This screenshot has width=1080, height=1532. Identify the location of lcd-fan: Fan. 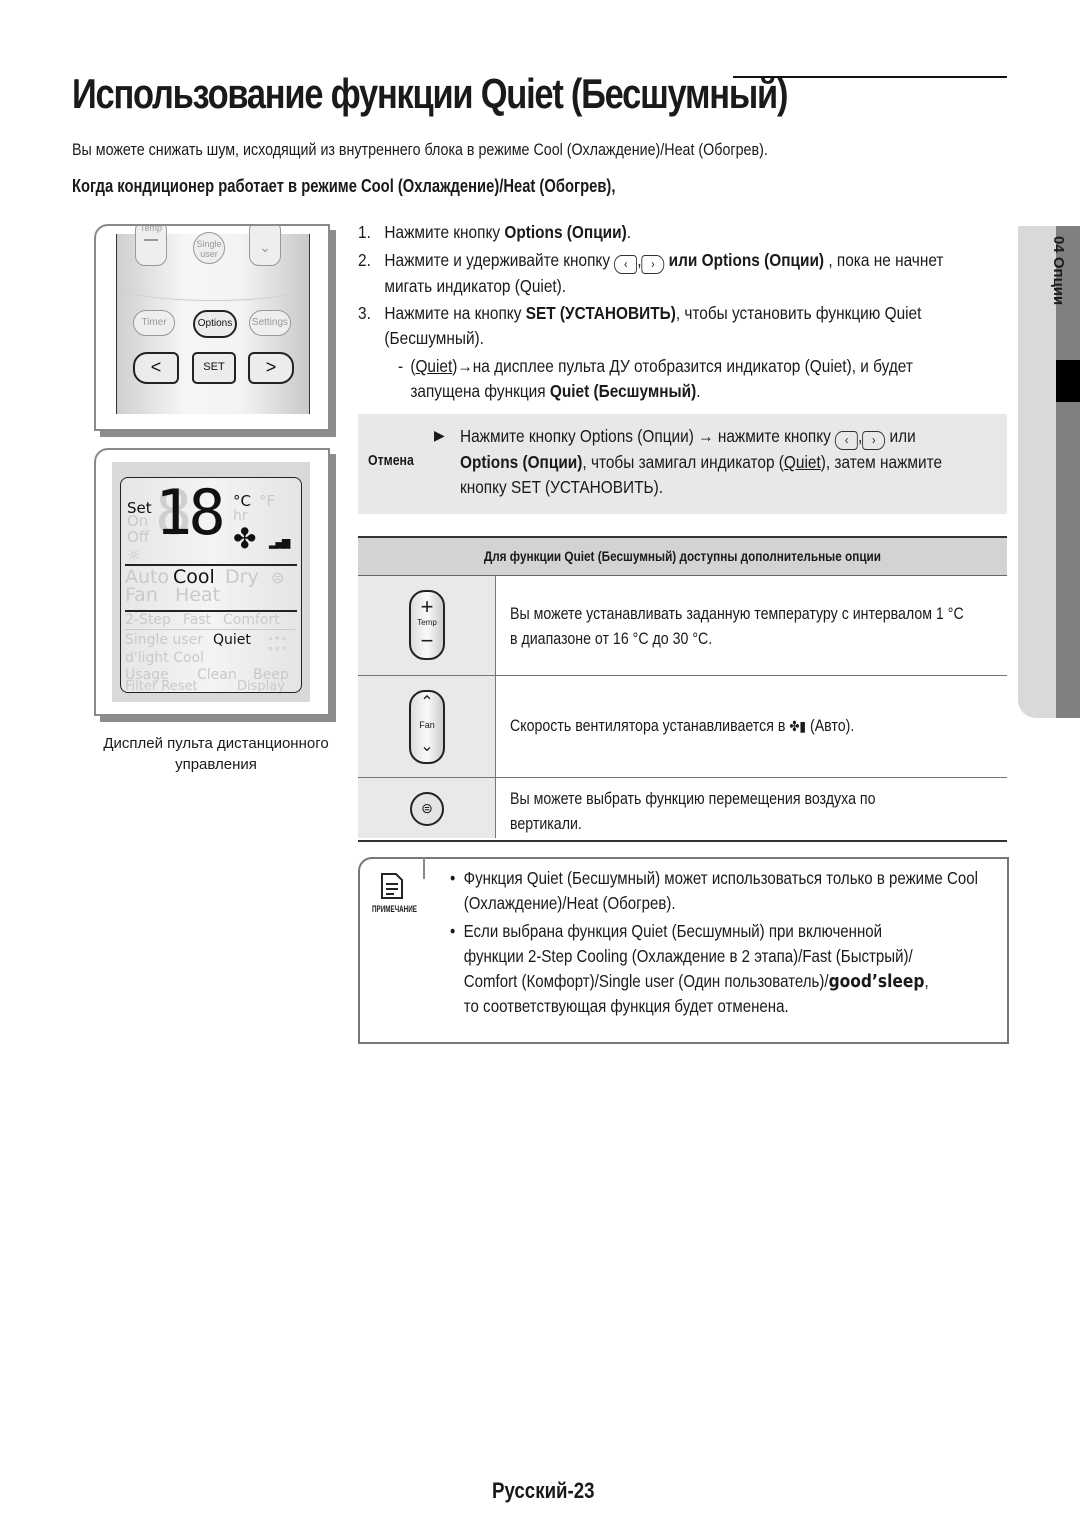
(141, 595).